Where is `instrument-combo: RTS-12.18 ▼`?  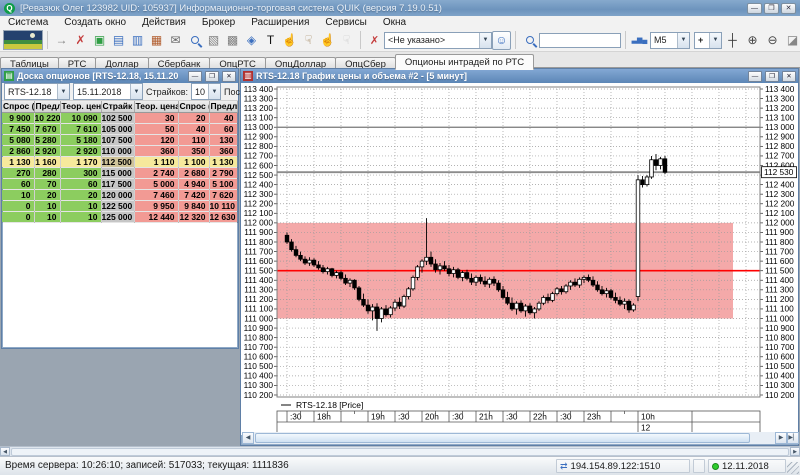 instrument-combo: RTS-12.18 ▼ is located at coordinates (37, 91).